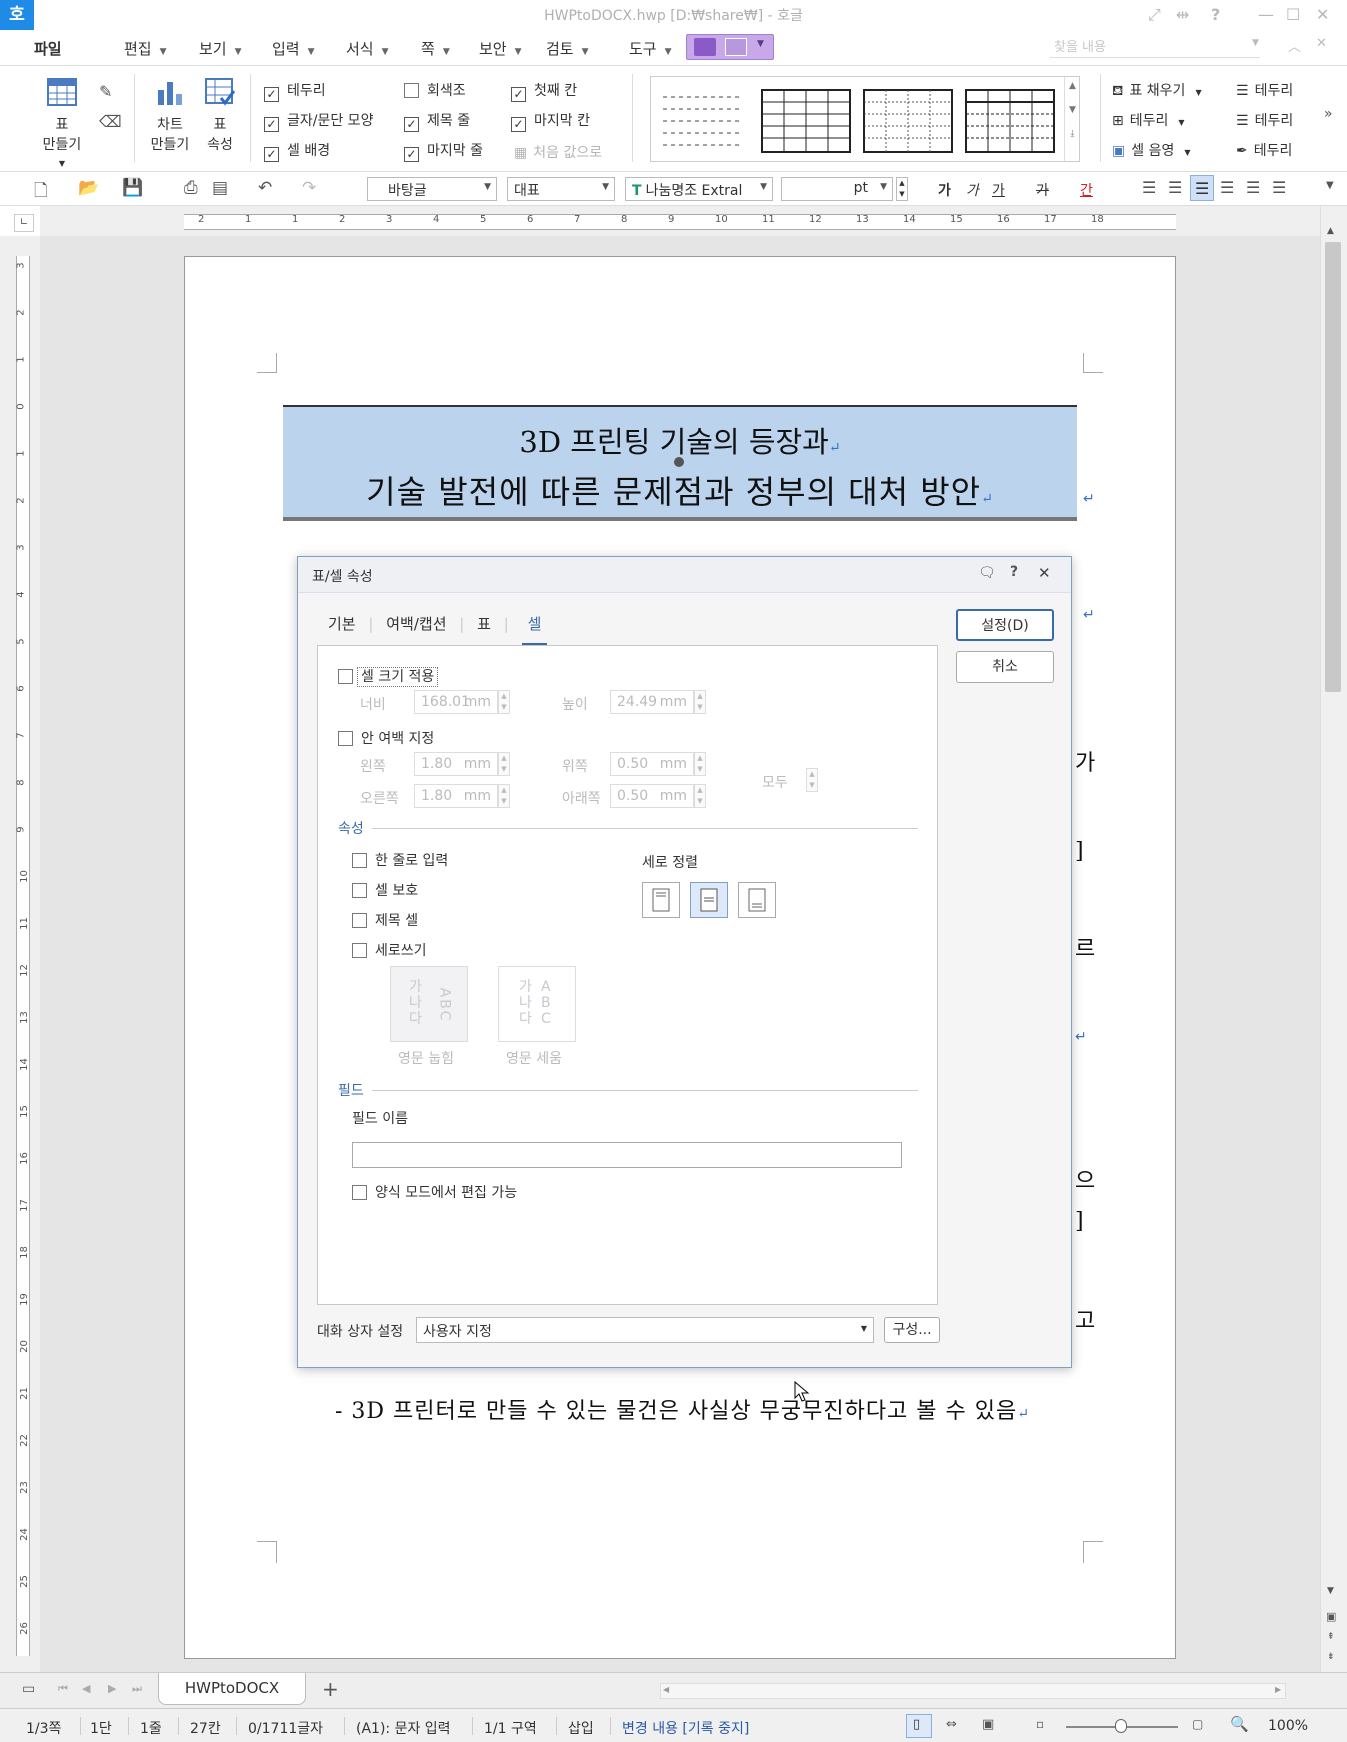 The height and width of the screenshot is (1742, 1347). What do you see at coordinates (812, 780) in the screenshot?
I see `all-spinner: ▲ ▼` at bounding box center [812, 780].